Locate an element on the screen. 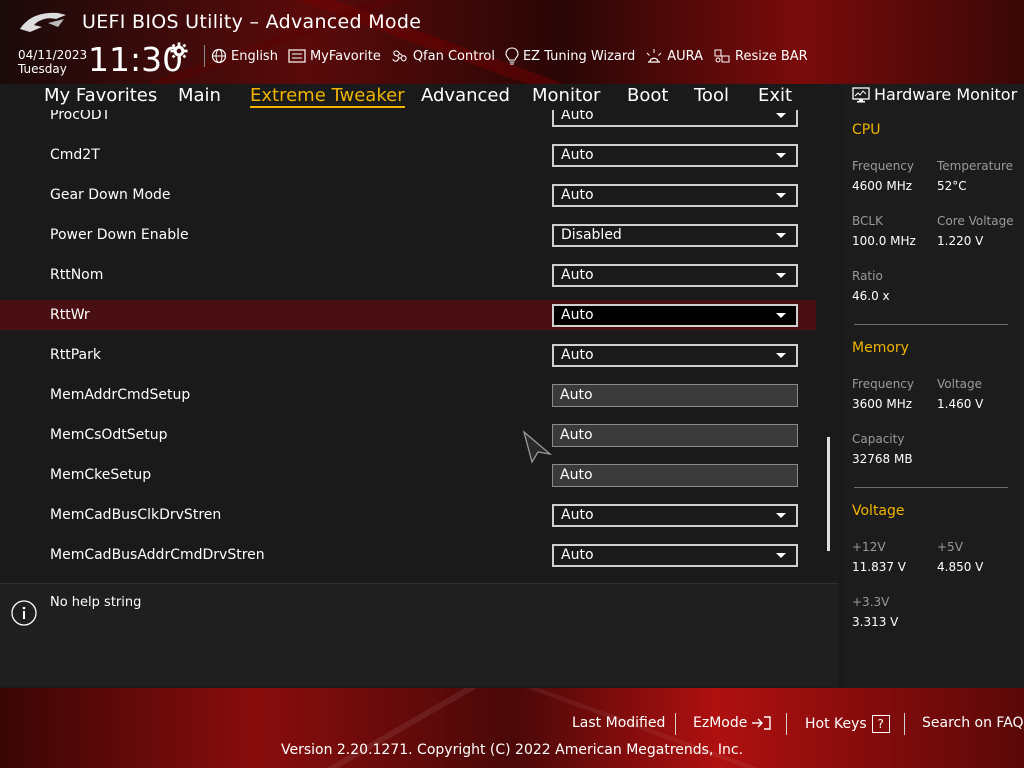  setting-value: Disabled is located at coordinates (591, 235).